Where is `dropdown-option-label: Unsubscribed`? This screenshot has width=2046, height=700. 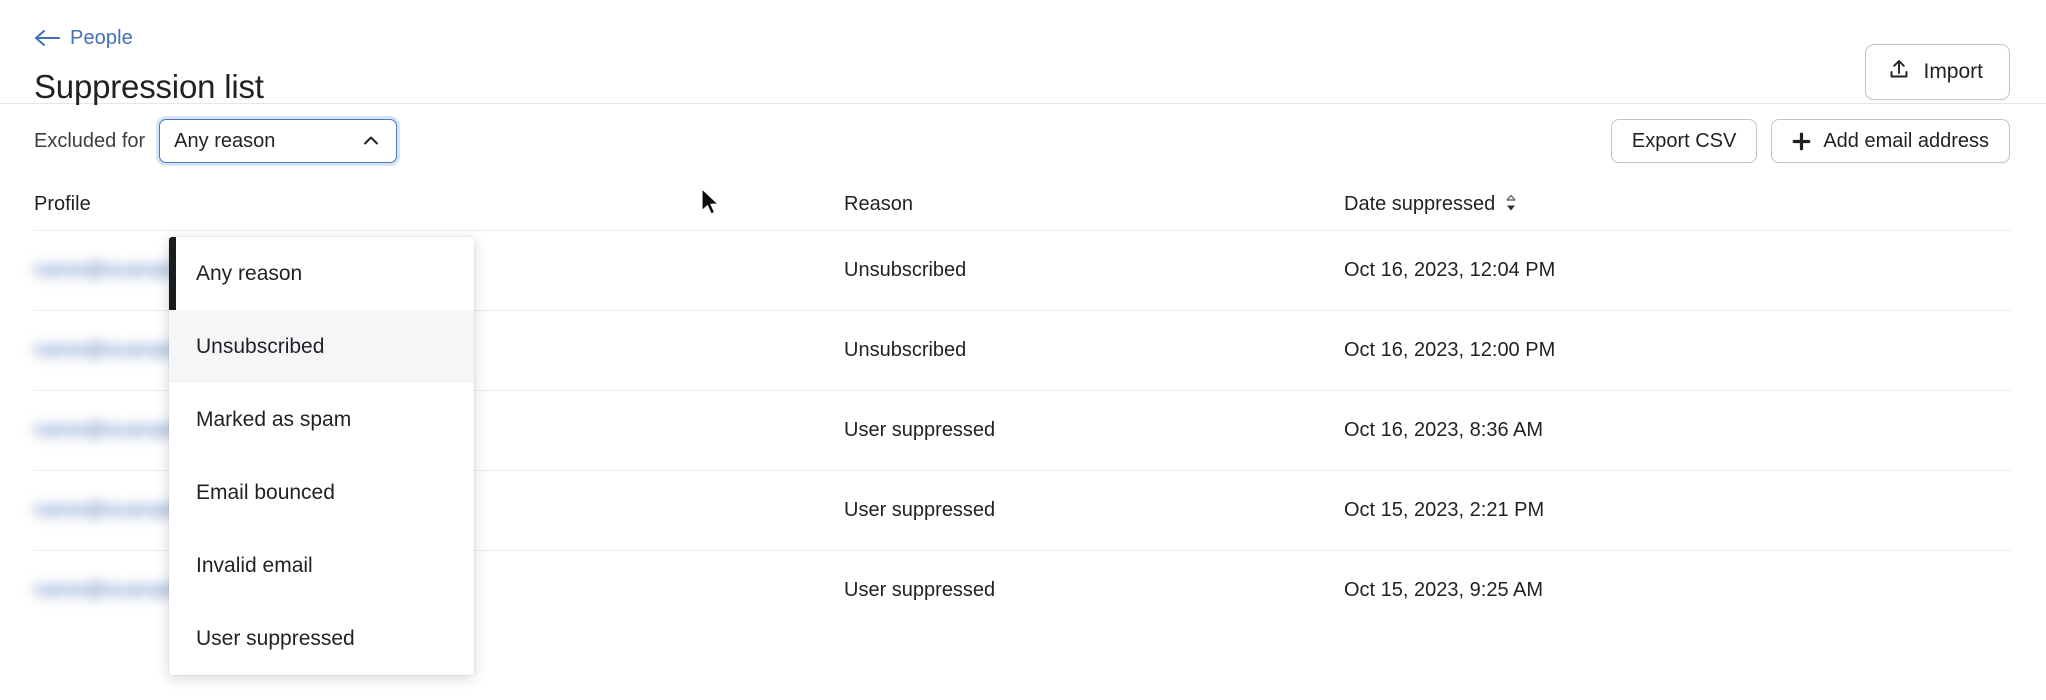
dropdown-option-label: Unsubscribed is located at coordinates (260, 346).